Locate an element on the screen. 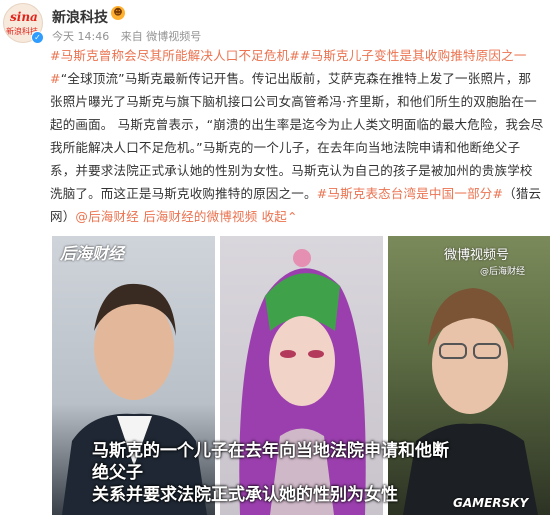  verified-badge-icon: ✓ is located at coordinates (37, 37).